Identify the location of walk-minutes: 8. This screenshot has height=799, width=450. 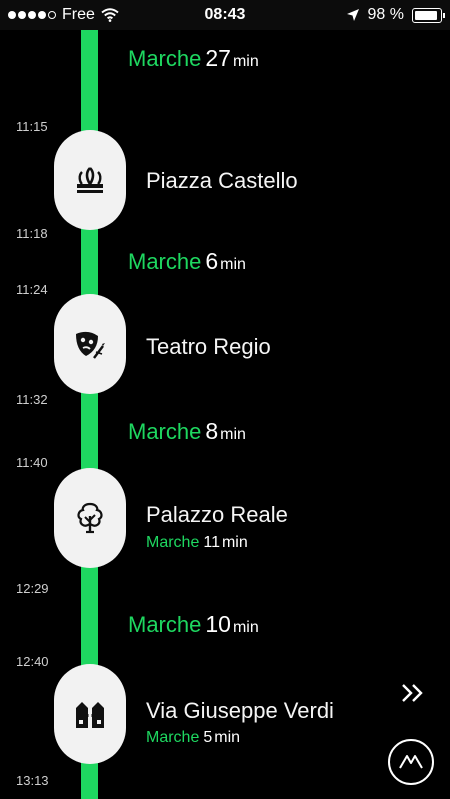
(212, 431).